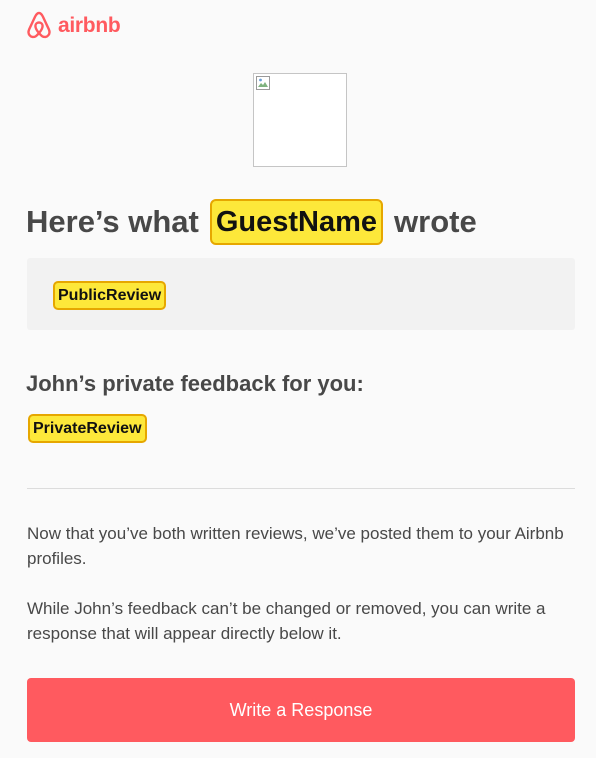  Describe the element at coordinates (110, 295) in the screenshot. I see `public-review-token: PublicReview` at that location.